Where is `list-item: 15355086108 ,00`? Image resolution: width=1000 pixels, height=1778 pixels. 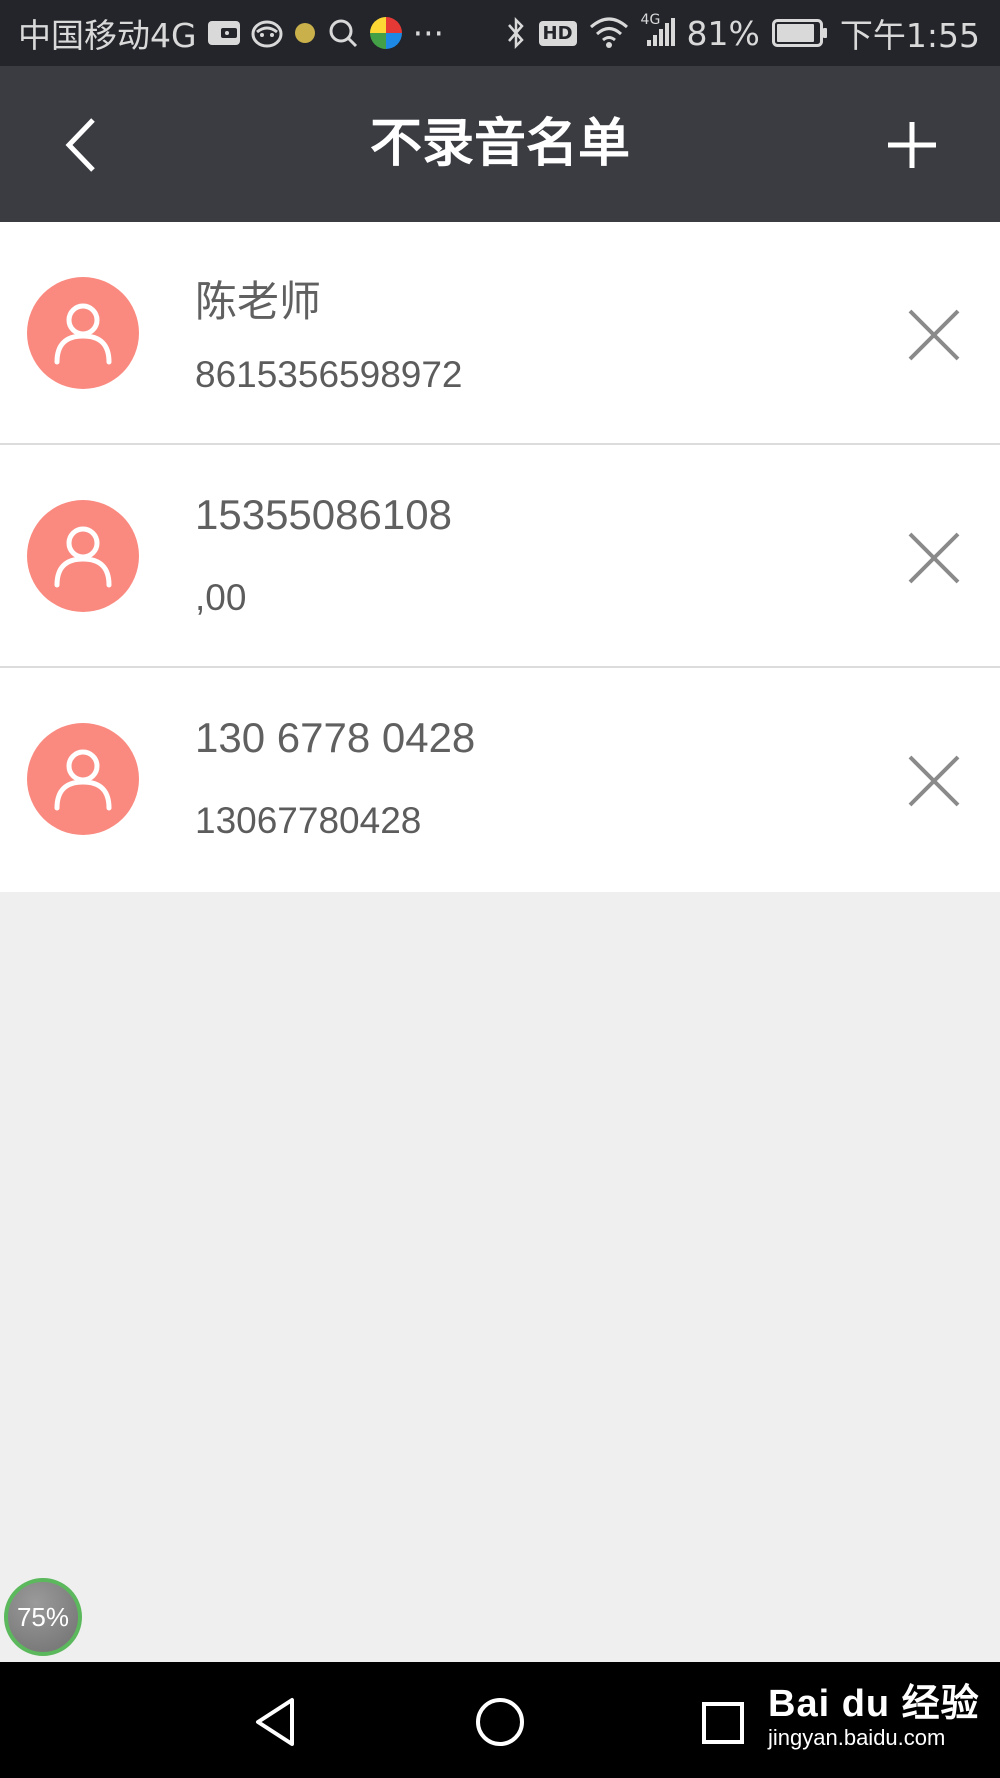 list-item: 15355086108 ,00 is located at coordinates (500, 556).